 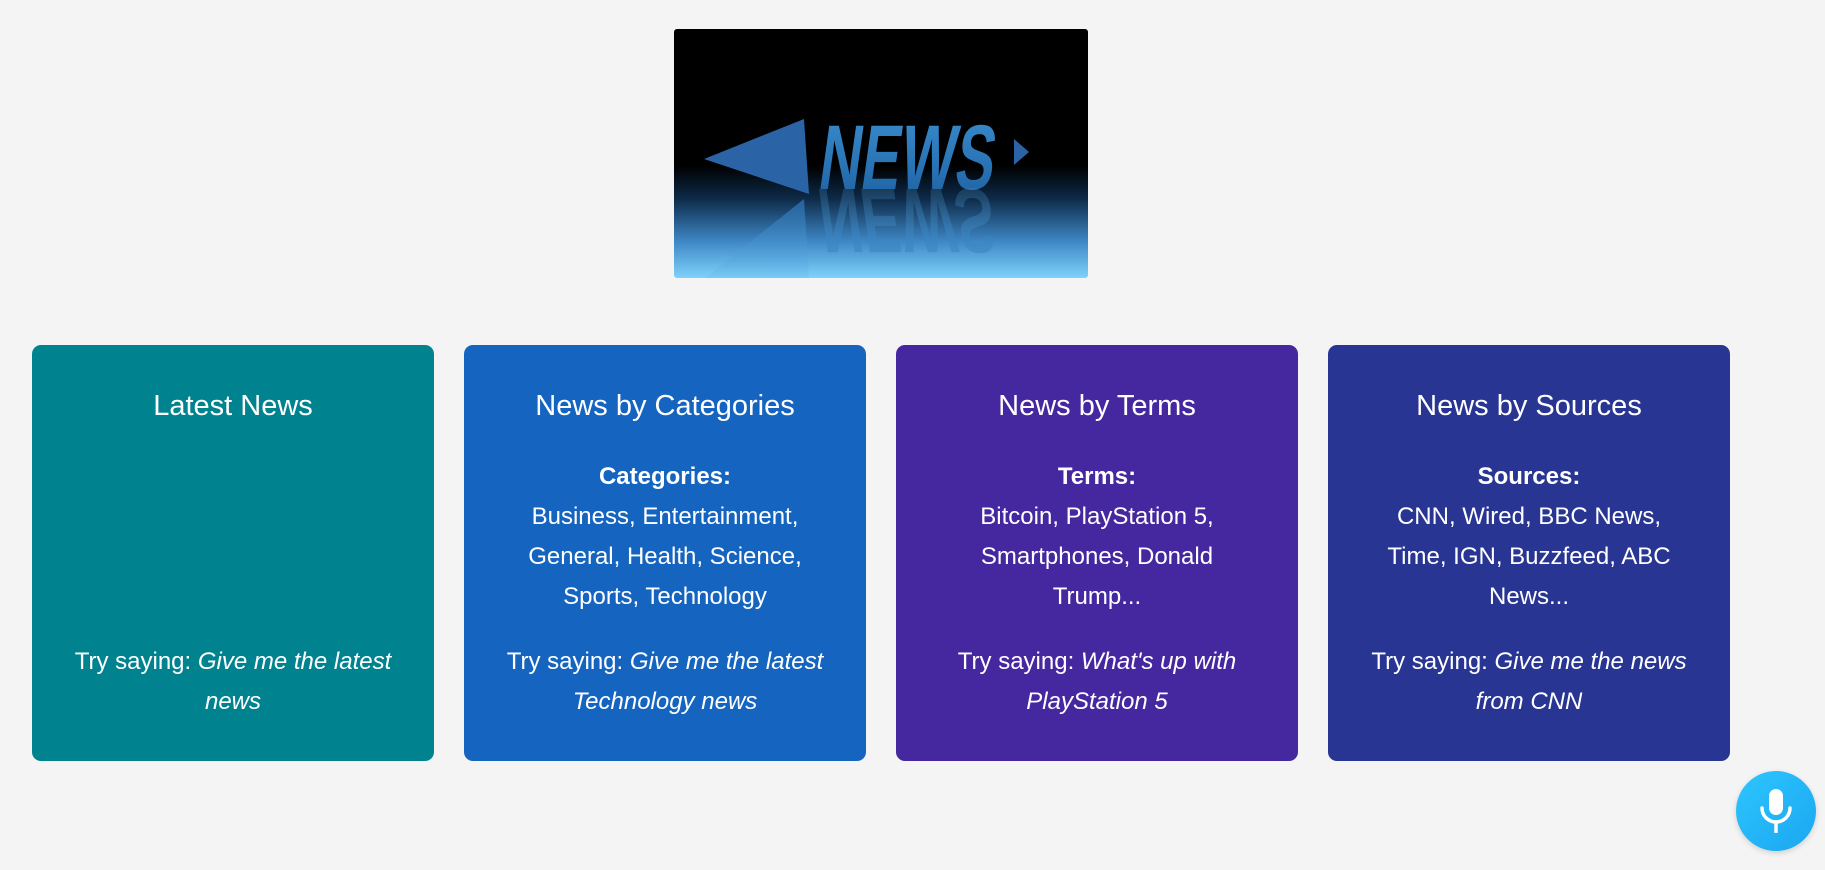 What do you see at coordinates (1097, 681) in the screenshot?
I see `card-example: Try saying: What's up with PlayStation 5` at bounding box center [1097, 681].